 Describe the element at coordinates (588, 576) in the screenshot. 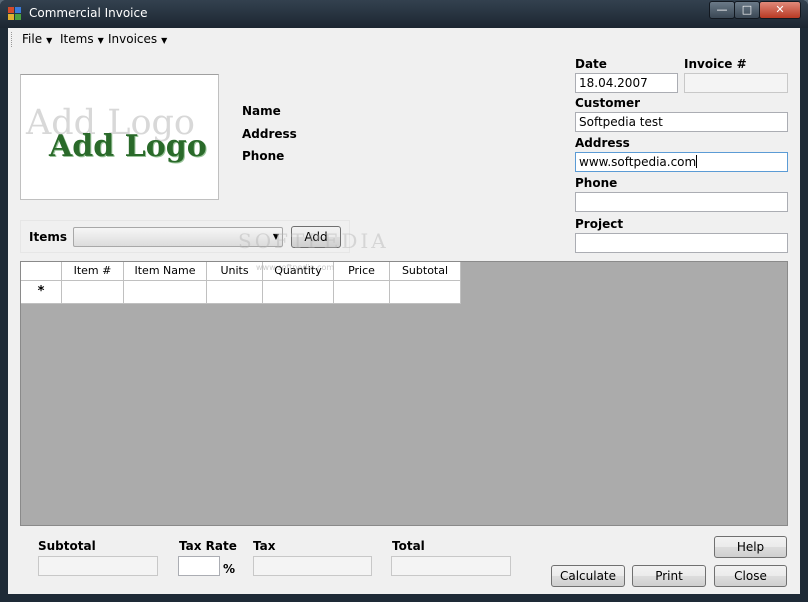

I see `calculate-button: Calculate` at that location.